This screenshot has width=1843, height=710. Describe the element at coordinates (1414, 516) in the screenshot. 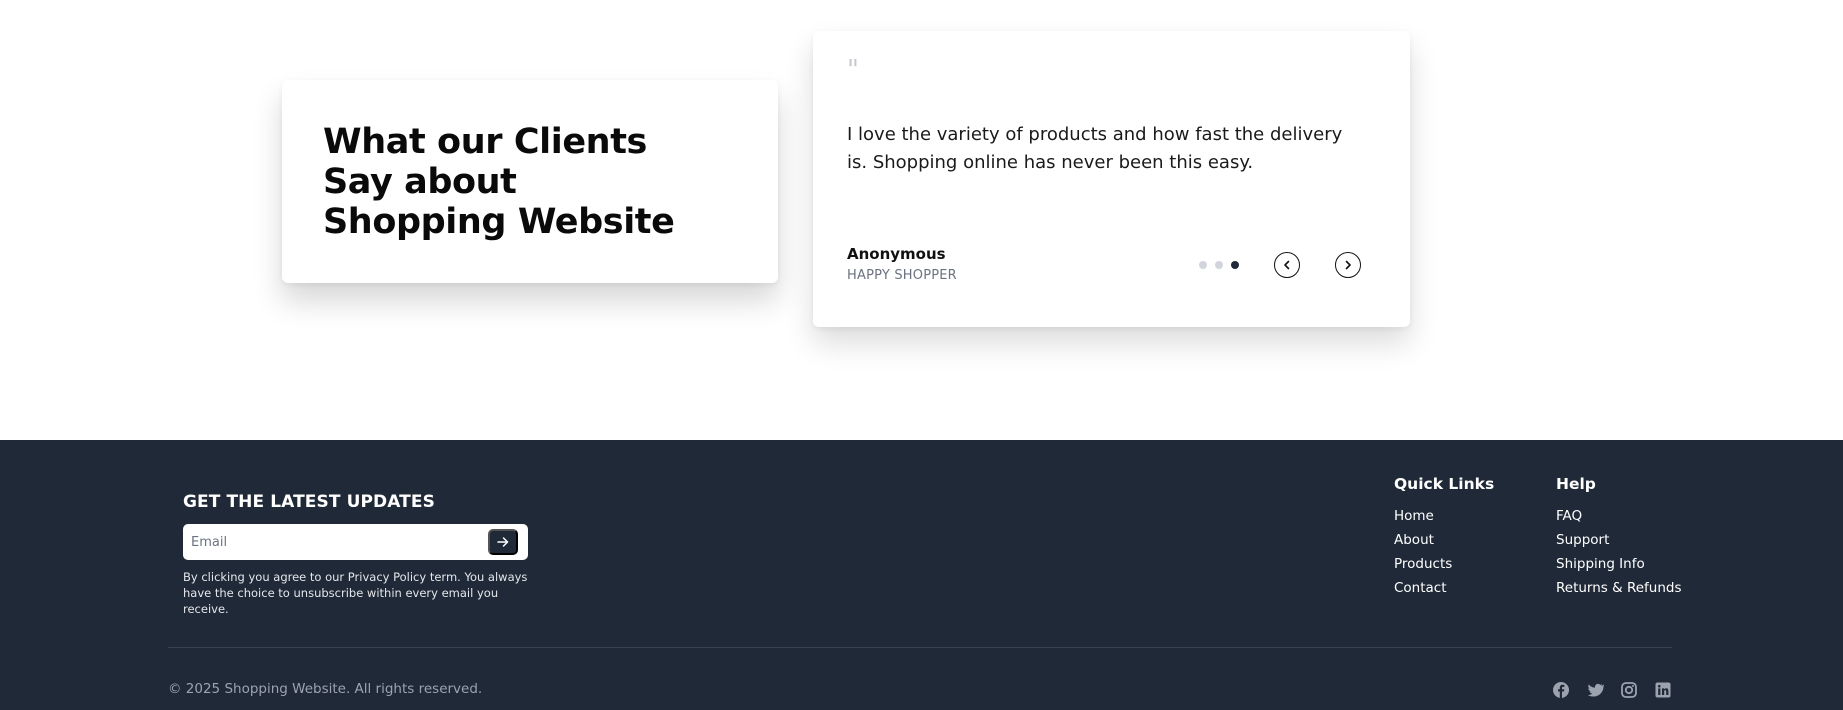

I see `footer-link-home: Home` at that location.